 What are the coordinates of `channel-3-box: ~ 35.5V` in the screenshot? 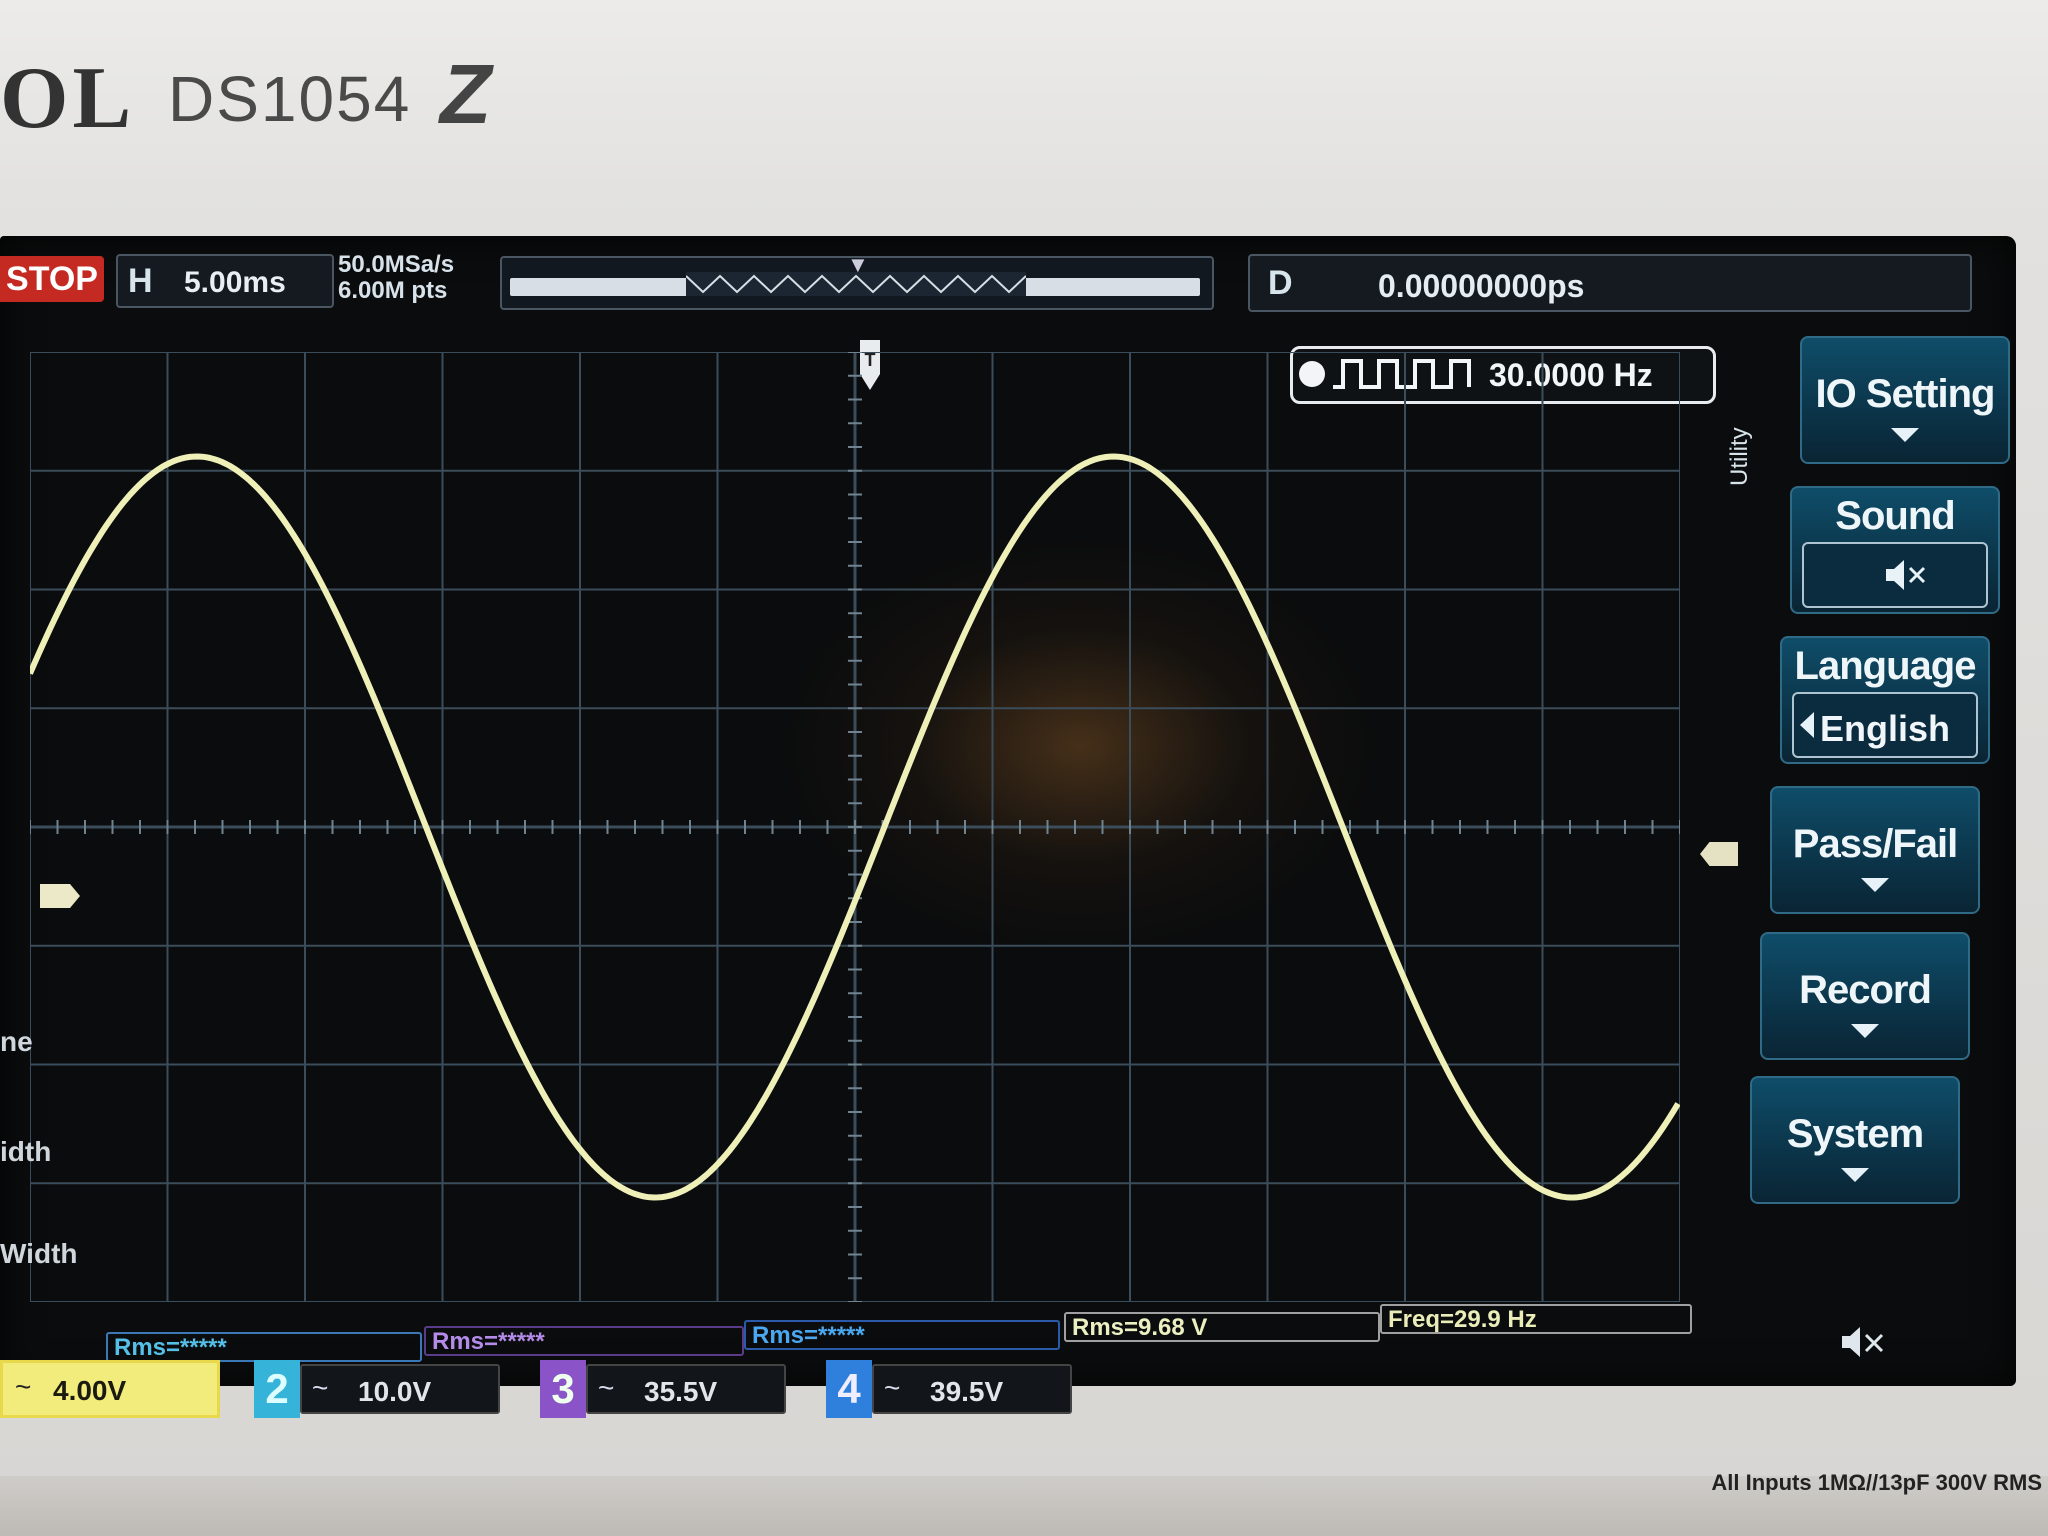 It's located at (686, 1389).